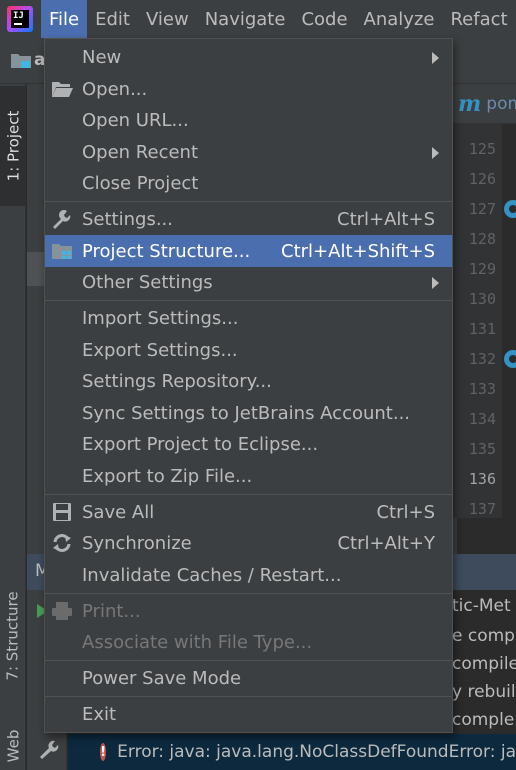 This screenshot has width=516, height=770. What do you see at coordinates (386, 219) in the screenshot?
I see `shortcut-label: Ctrl+Alt+S` at bounding box center [386, 219].